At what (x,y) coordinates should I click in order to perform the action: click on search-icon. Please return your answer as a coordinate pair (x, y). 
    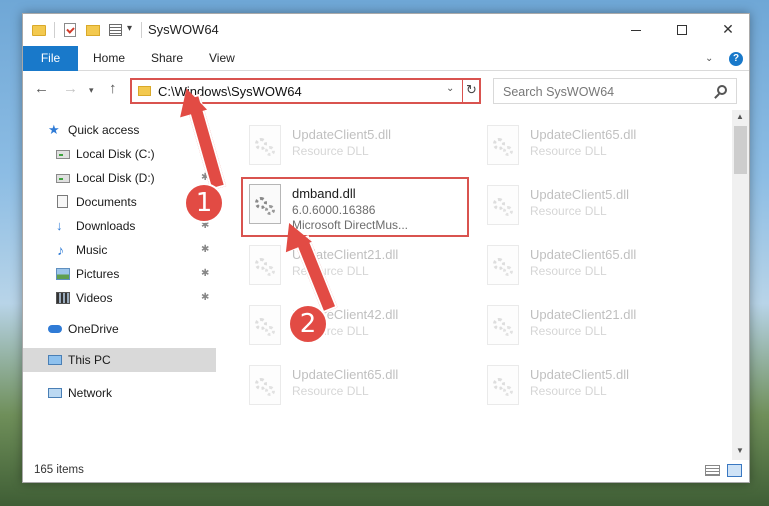
    Looking at the image, I should click on (722, 90).